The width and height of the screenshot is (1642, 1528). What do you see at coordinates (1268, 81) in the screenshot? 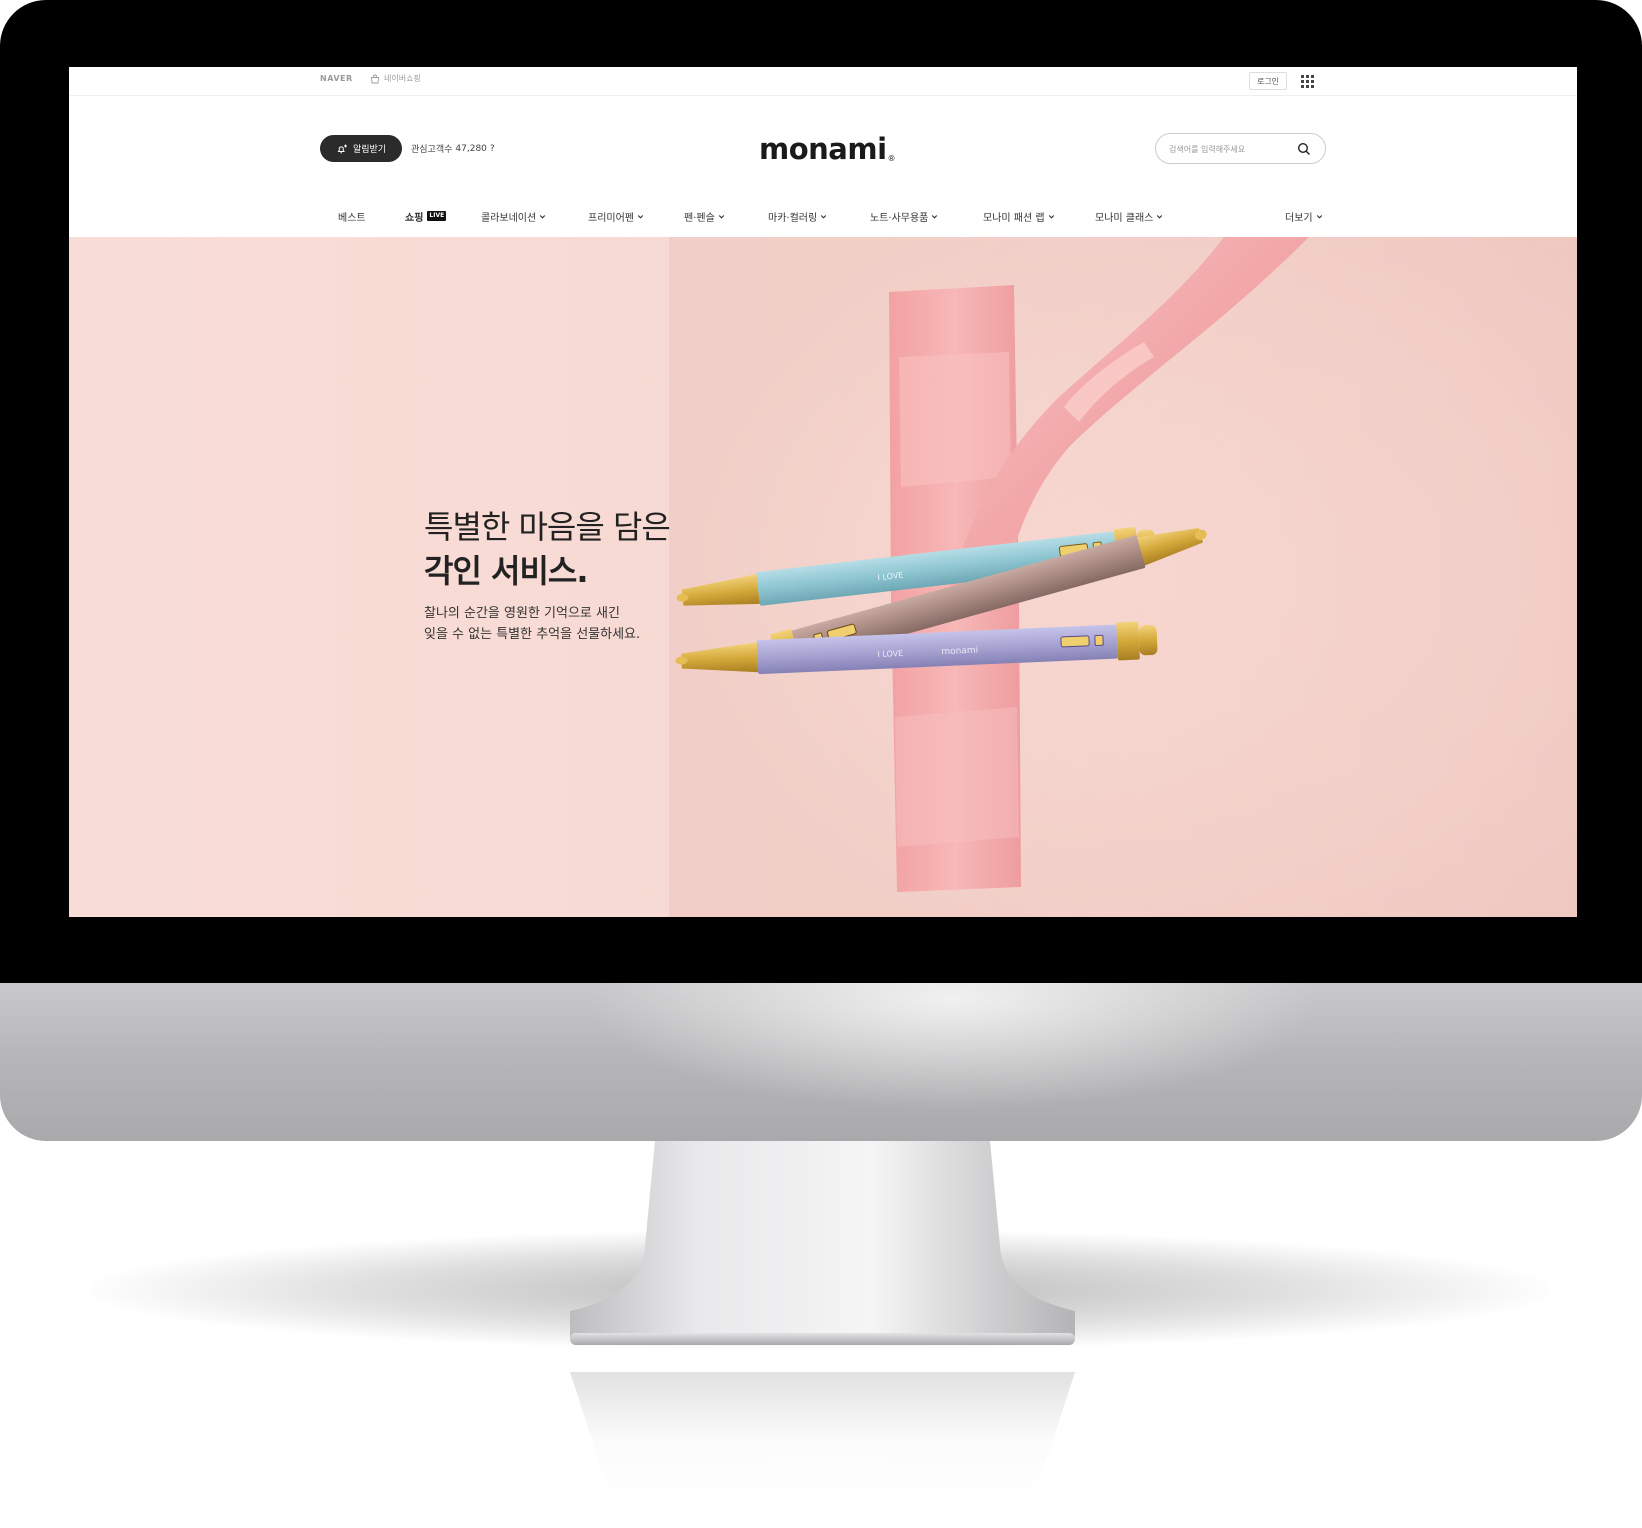
I see `login-button: 로그인` at bounding box center [1268, 81].